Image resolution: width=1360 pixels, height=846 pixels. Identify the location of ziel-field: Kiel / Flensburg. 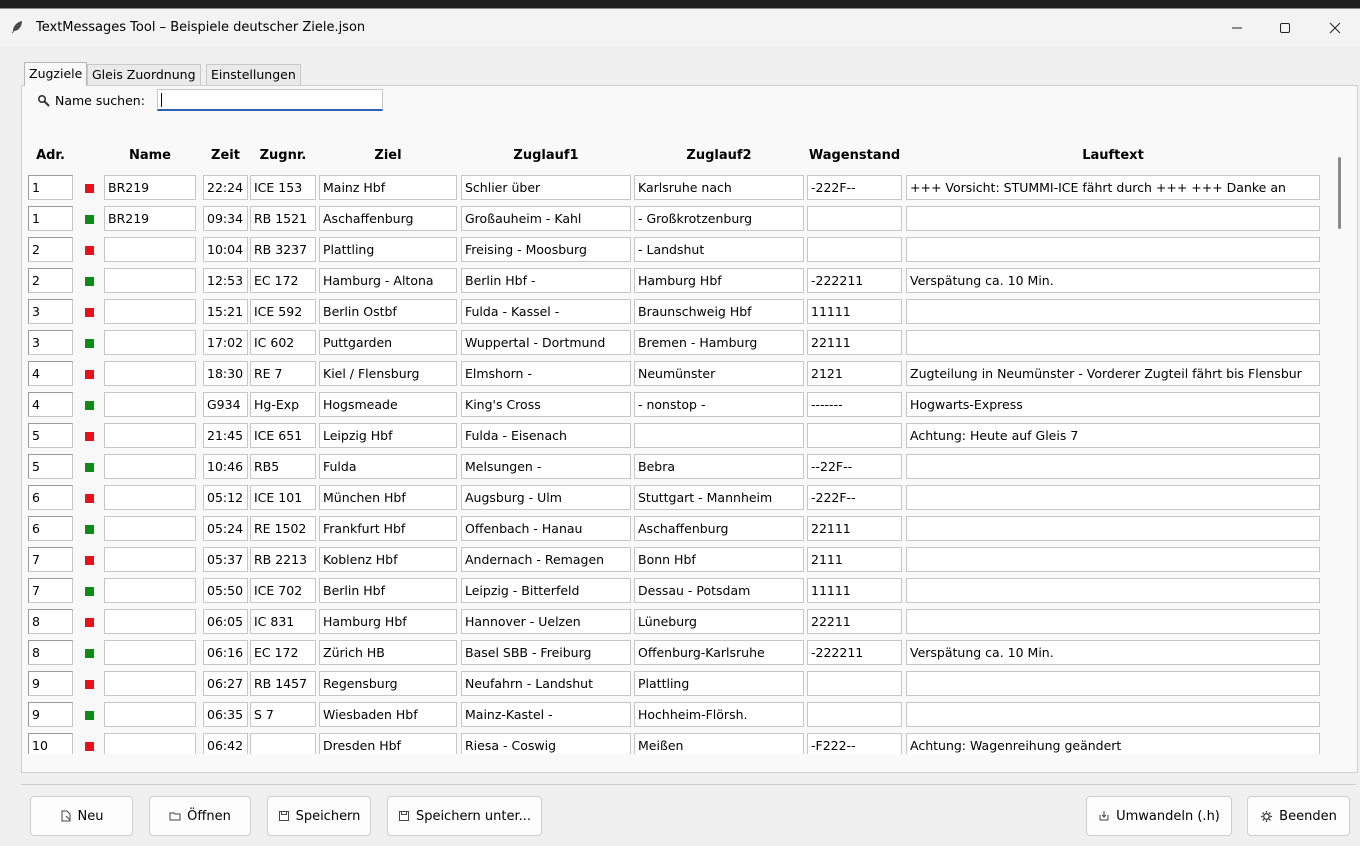
(388, 373).